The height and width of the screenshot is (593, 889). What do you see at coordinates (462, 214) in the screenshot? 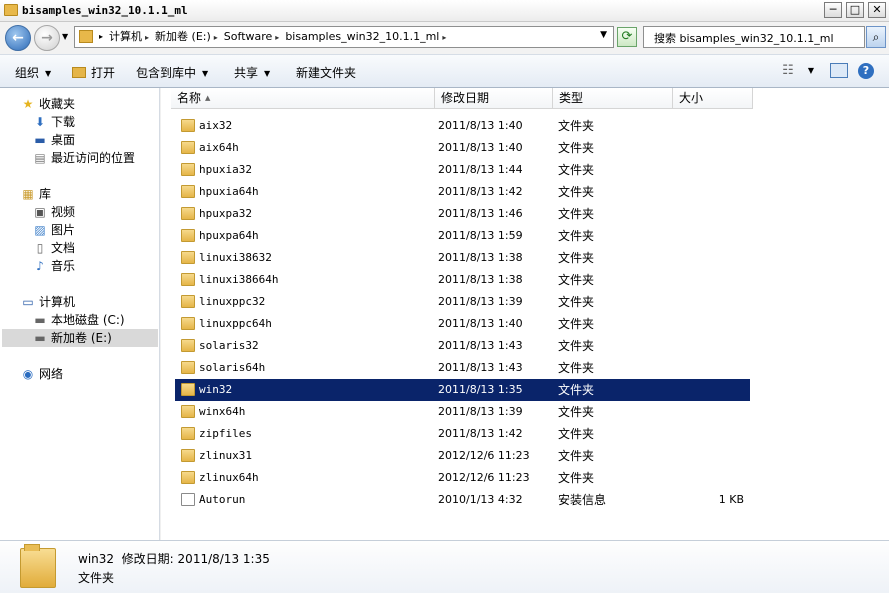
I see `table-row: hpuxpa32 2011/8/13 1:46 文件夹` at bounding box center [462, 214].